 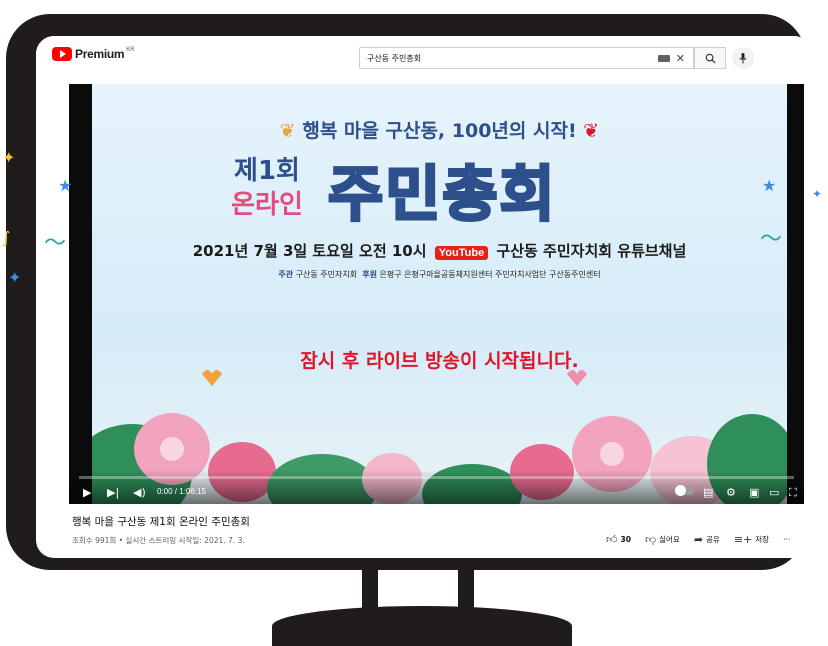 I want to click on more-button: ···, so click(x=786, y=539).